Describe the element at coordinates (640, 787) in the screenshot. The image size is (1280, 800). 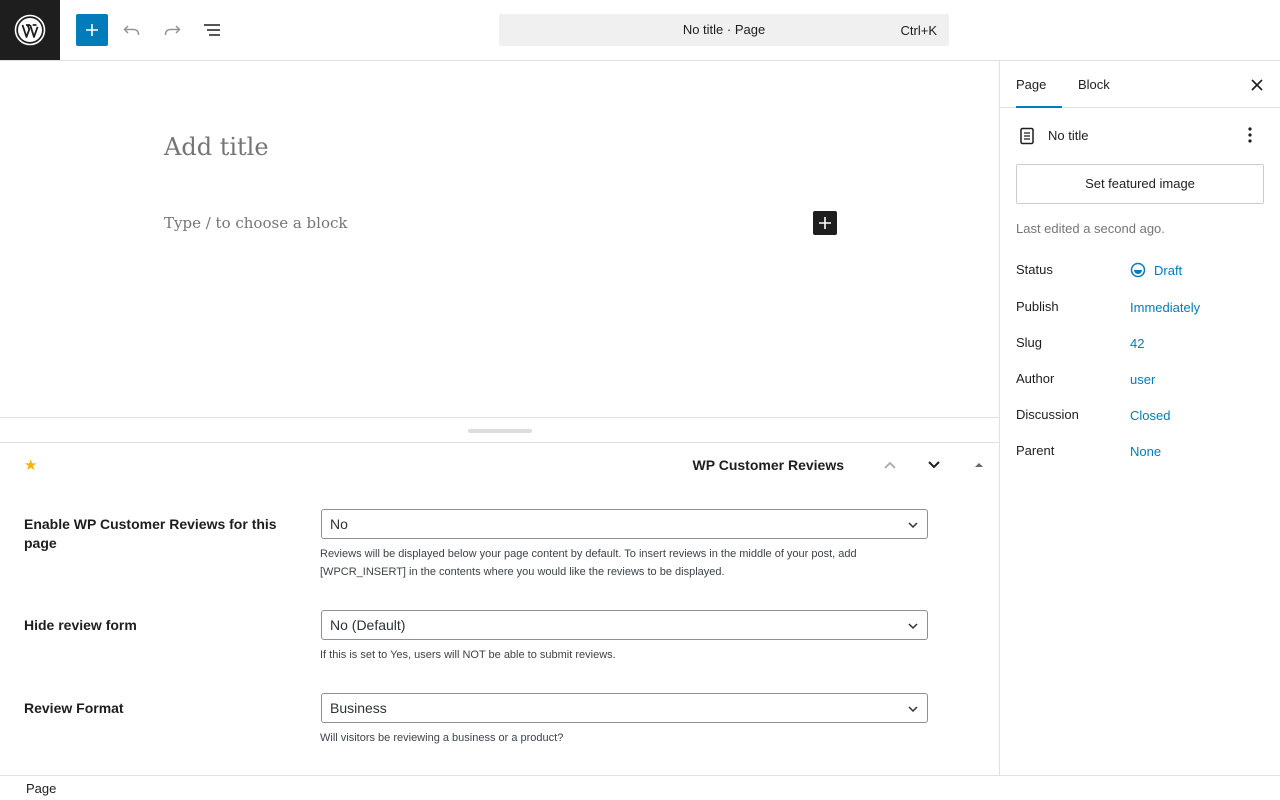
I see `editor-footer: Page` at that location.